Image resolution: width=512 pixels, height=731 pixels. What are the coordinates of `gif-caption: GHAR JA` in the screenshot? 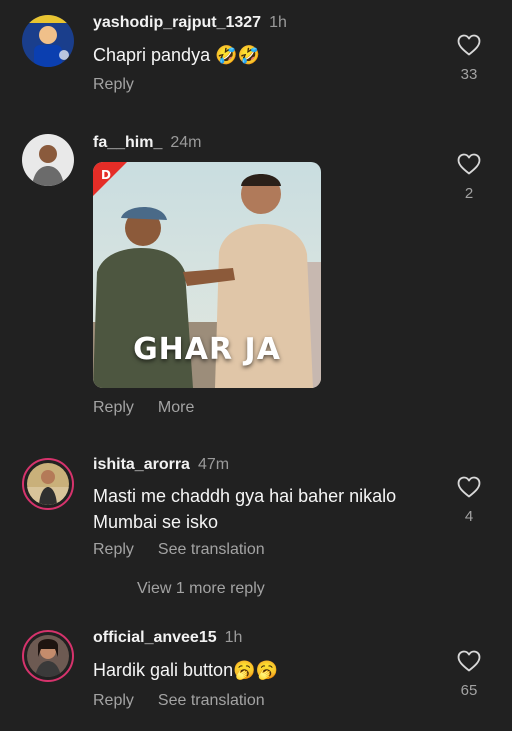 It's located at (207, 349).